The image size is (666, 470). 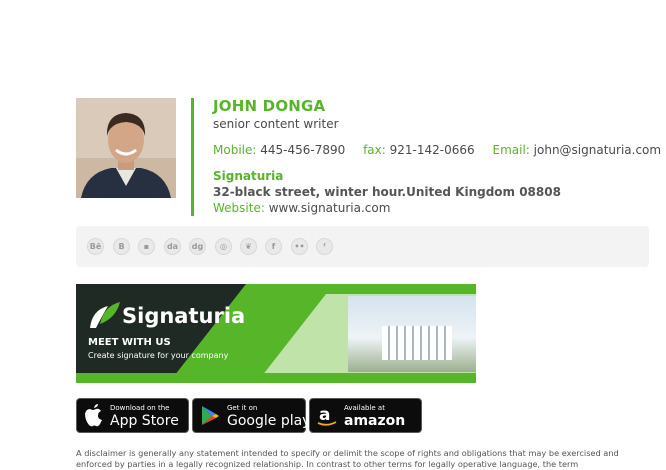 What do you see at coordinates (197, 246) in the screenshot?
I see `digg-icon: dg` at bounding box center [197, 246].